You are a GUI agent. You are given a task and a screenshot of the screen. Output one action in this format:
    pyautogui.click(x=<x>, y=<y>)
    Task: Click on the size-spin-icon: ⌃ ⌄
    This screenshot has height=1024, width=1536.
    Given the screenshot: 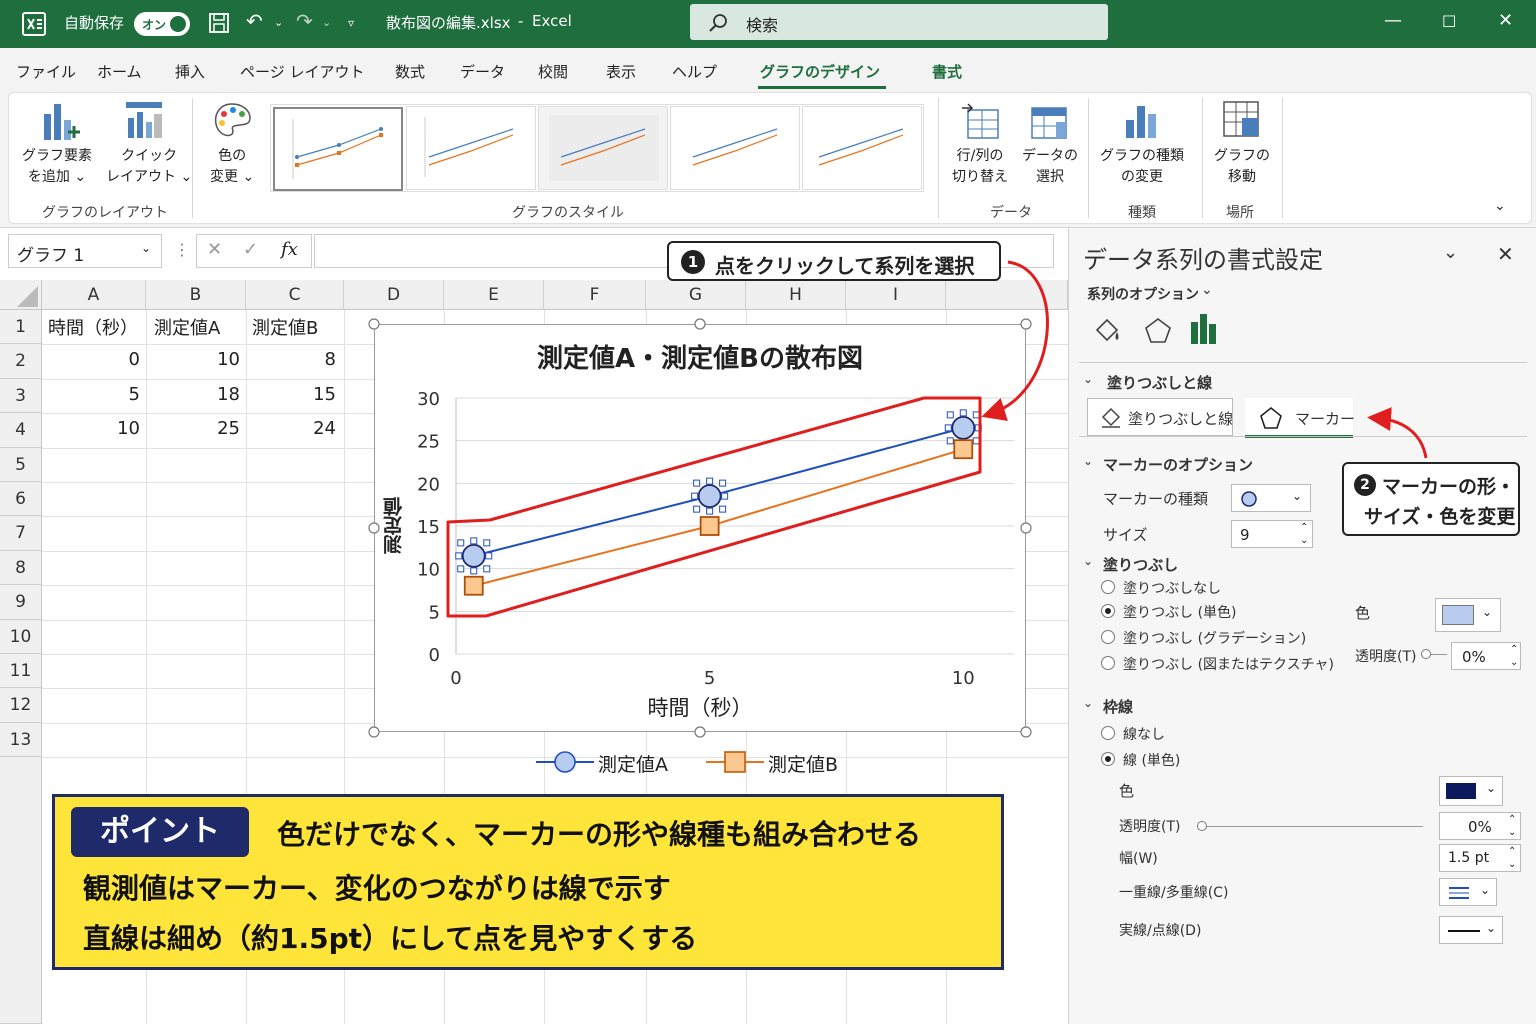 What is the action you would take?
    pyautogui.click(x=1304, y=534)
    